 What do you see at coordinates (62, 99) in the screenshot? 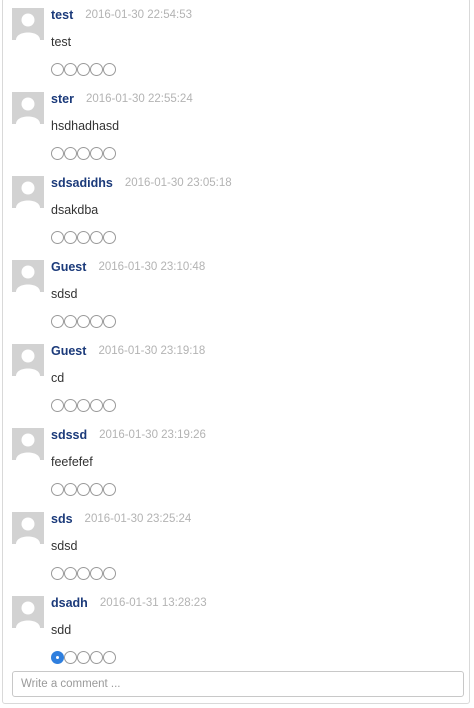
I see `comment-author: ster` at bounding box center [62, 99].